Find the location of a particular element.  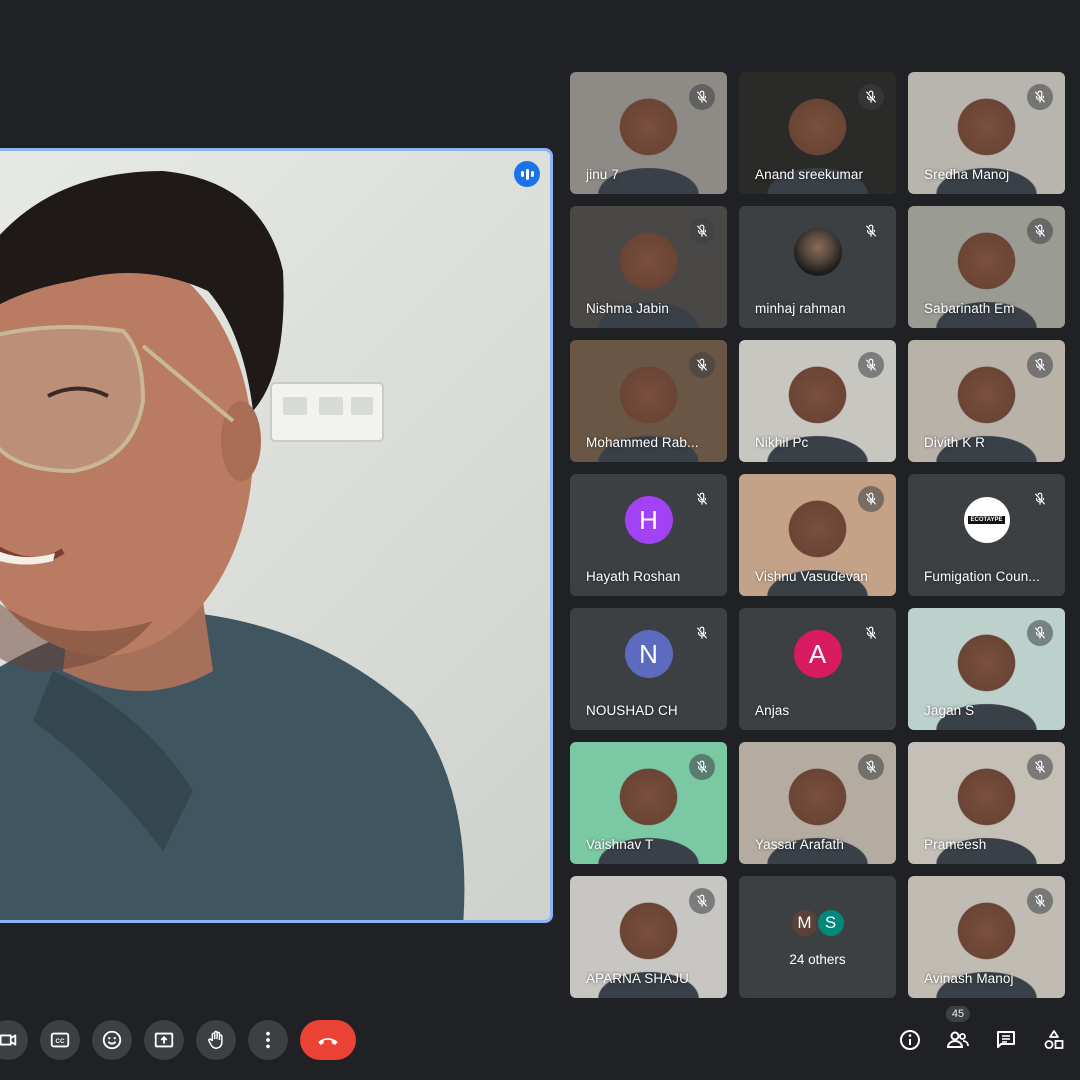

participant-tile-yassar-arafath: Yassar Arafath is located at coordinates (817, 803).